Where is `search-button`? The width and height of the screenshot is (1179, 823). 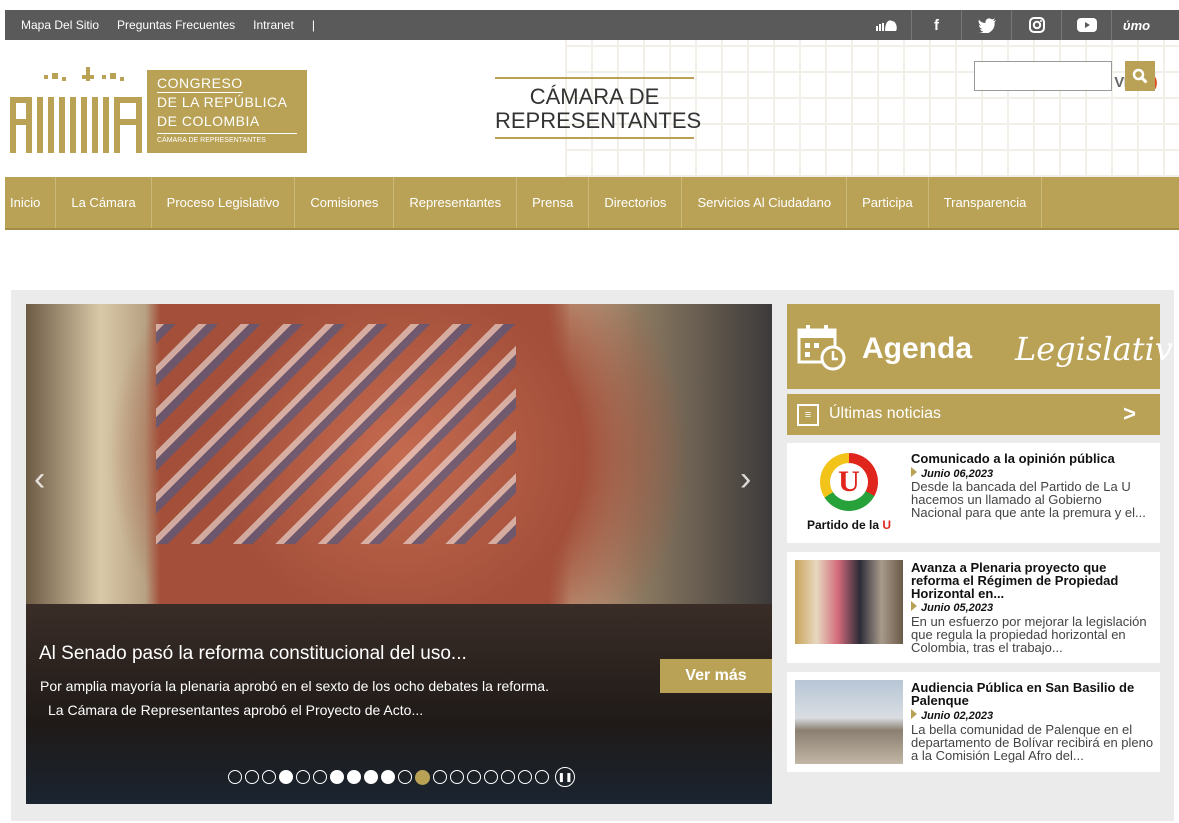
search-button is located at coordinates (1140, 76).